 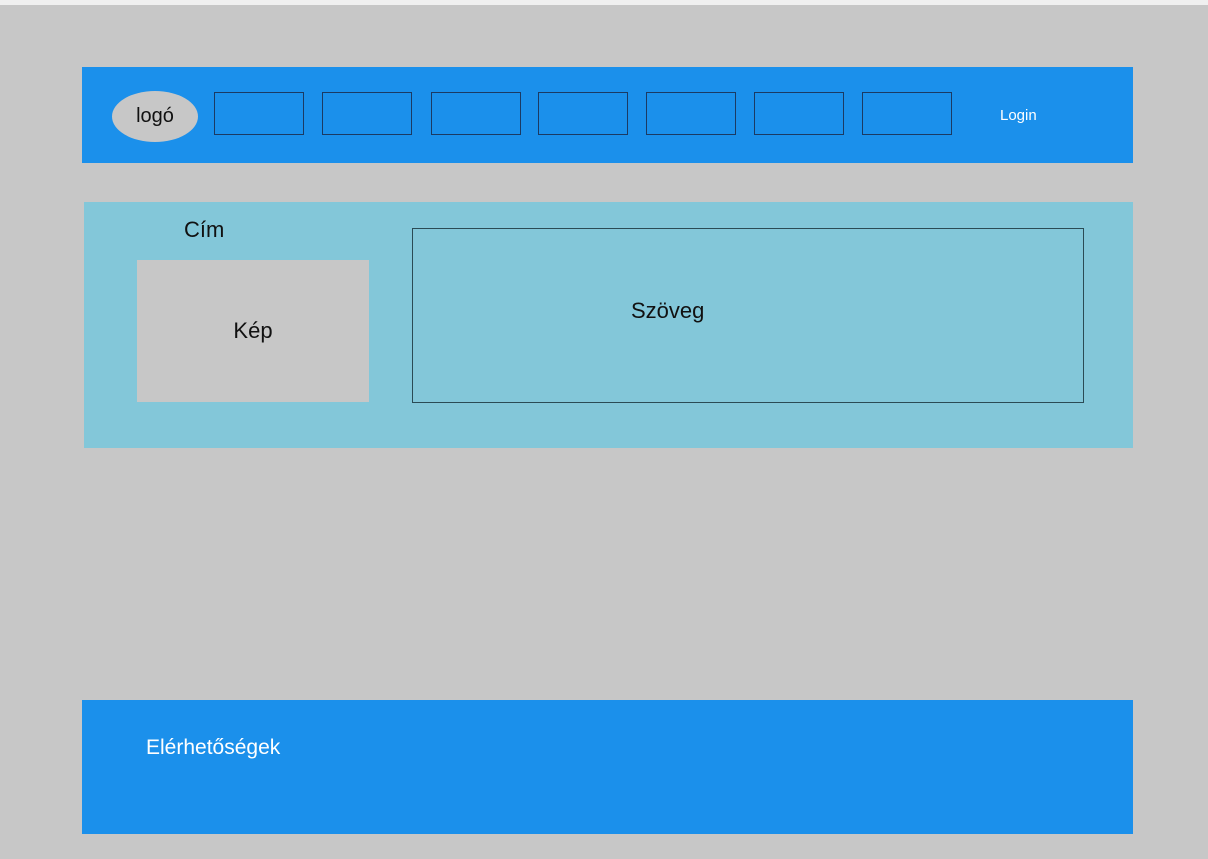 What do you see at coordinates (604, 2) in the screenshot?
I see `top-divider` at bounding box center [604, 2].